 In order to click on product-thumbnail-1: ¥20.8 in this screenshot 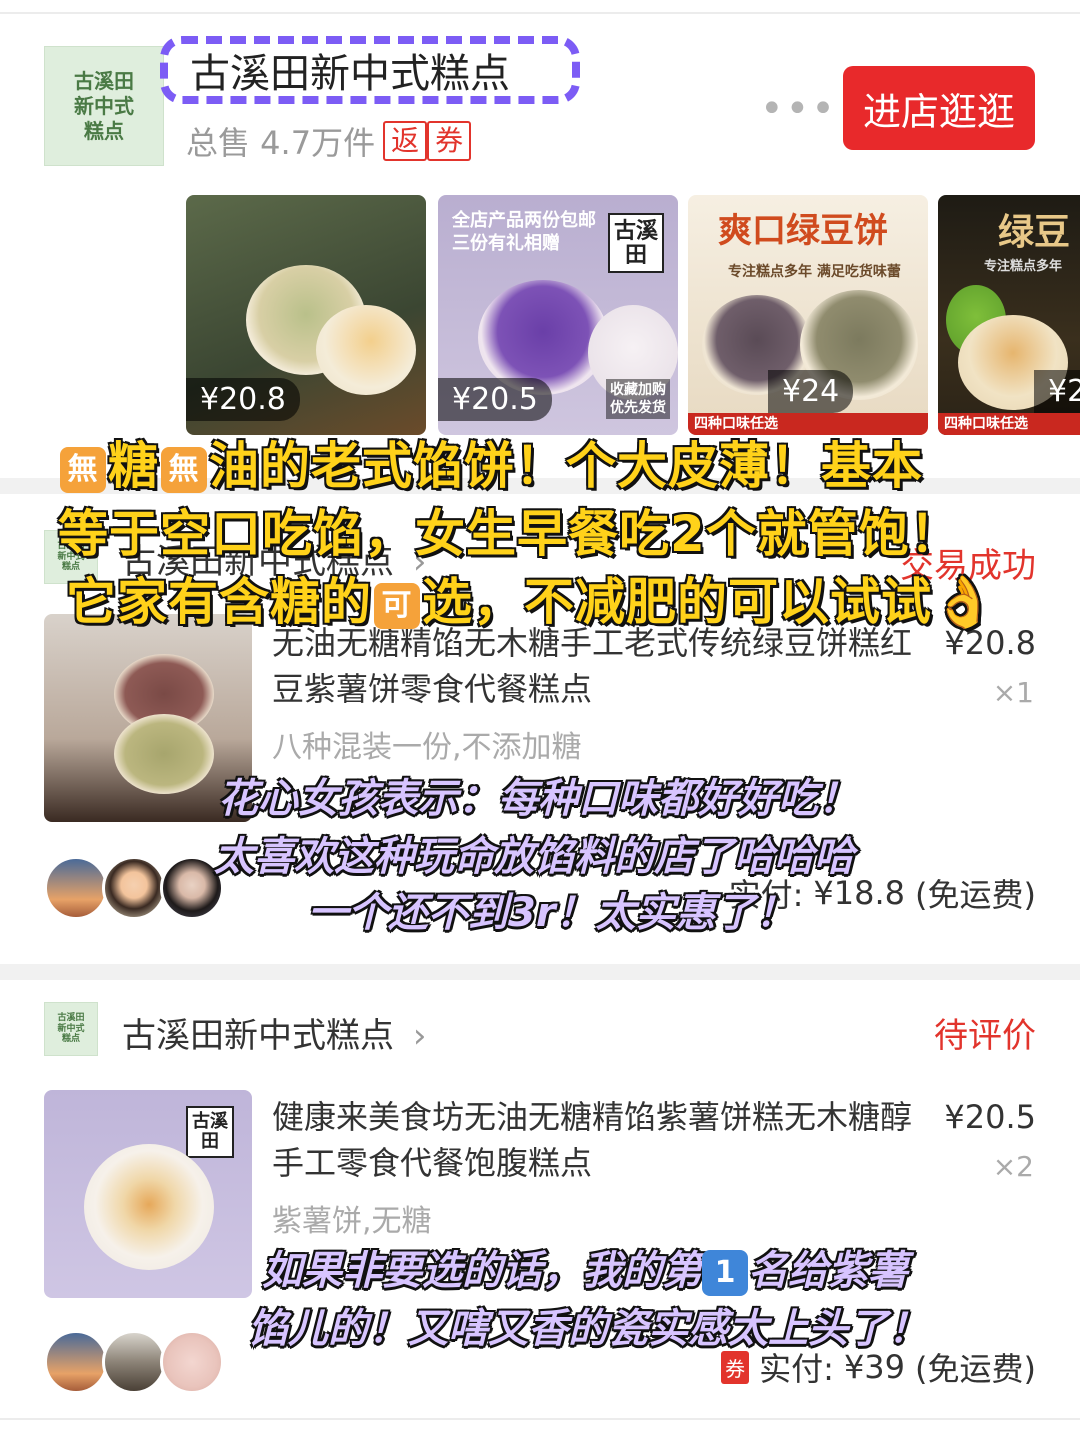, I will do `click(306, 315)`.